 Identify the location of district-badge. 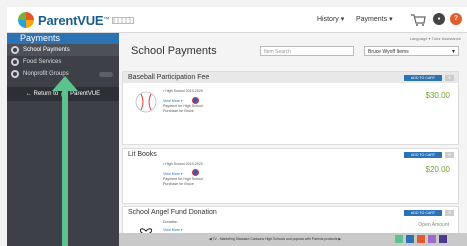
(123, 20).